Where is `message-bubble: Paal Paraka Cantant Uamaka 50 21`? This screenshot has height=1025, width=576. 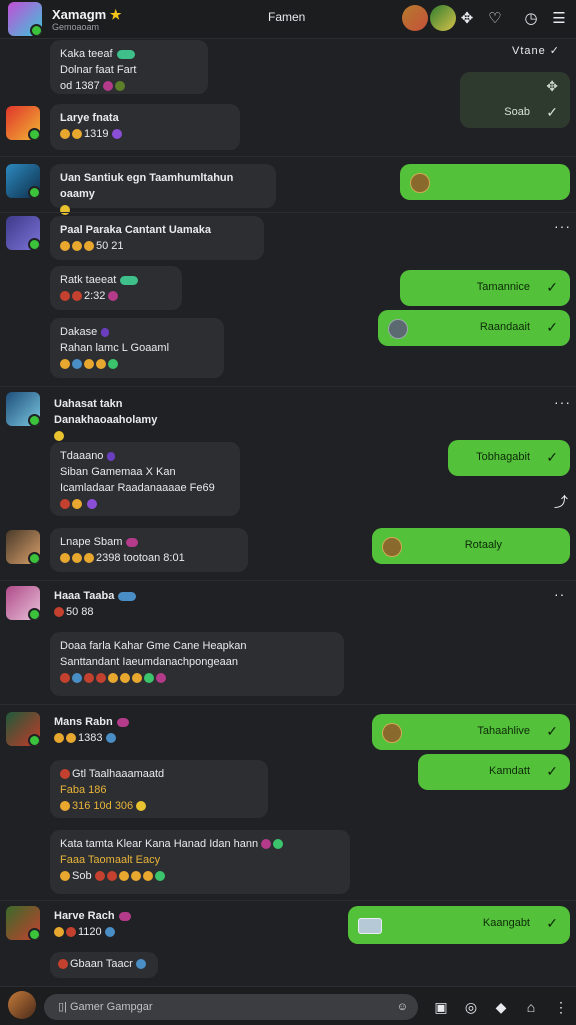 message-bubble: Paal Paraka Cantant Uamaka 50 21 is located at coordinates (157, 238).